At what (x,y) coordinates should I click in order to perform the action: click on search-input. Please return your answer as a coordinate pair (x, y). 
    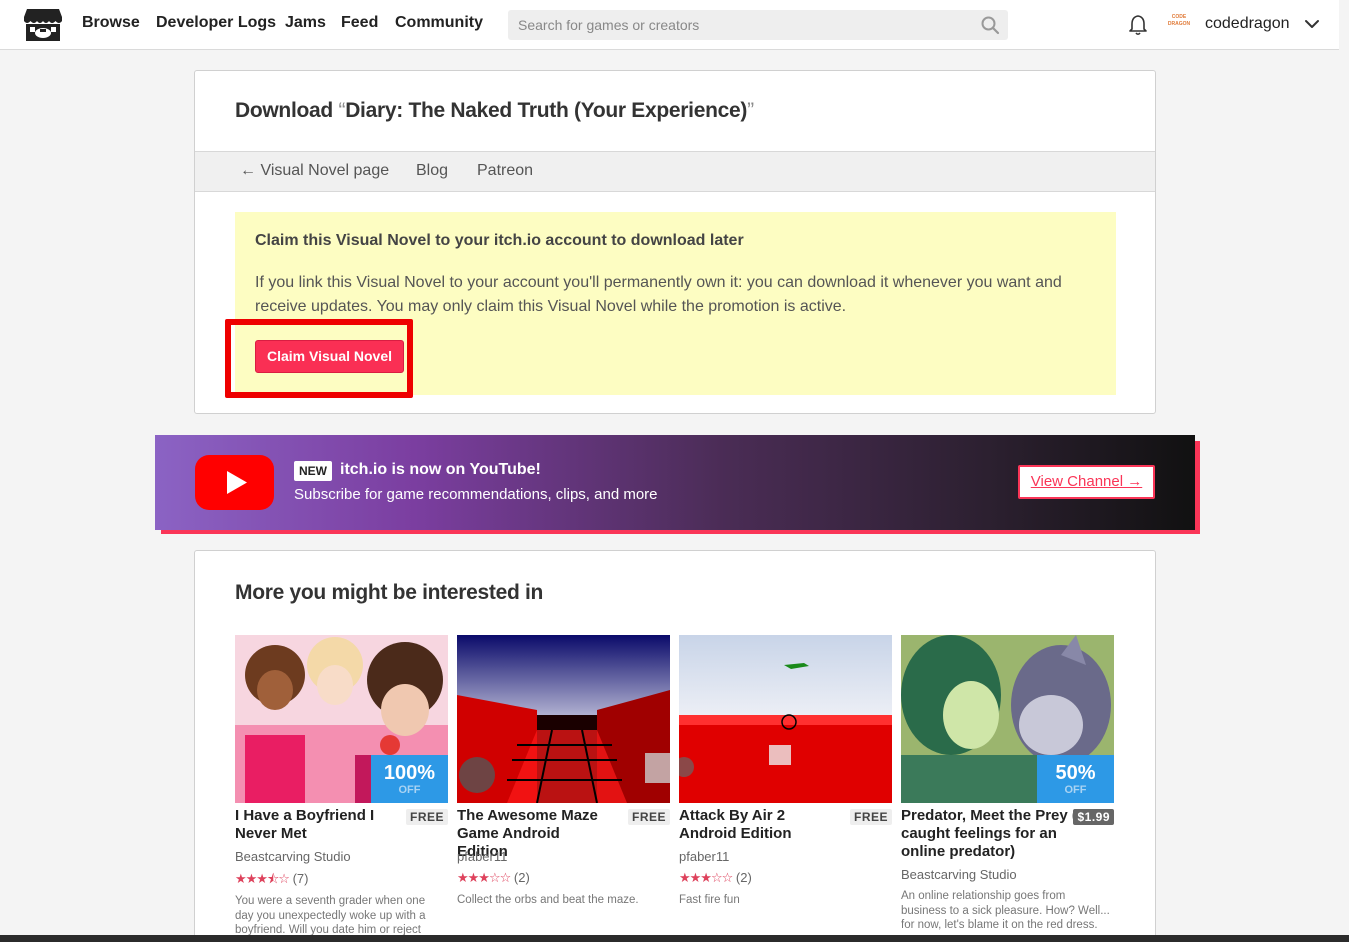
    Looking at the image, I should click on (738, 25).